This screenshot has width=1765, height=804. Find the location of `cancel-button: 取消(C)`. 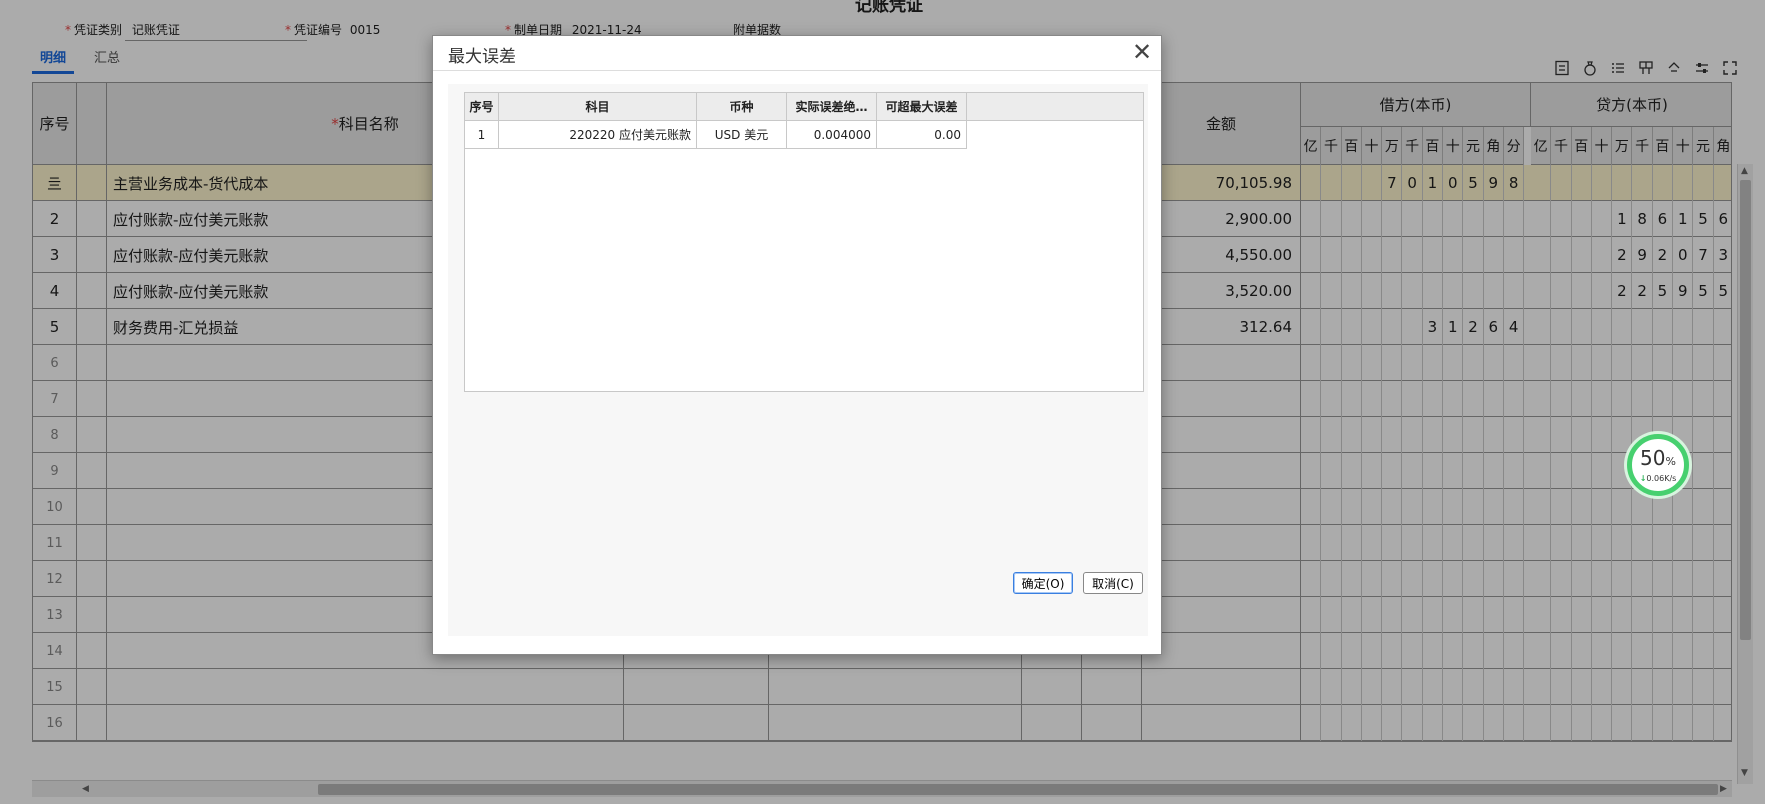

cancel-button: 取消(C) is located at coordinates (1113, 583).